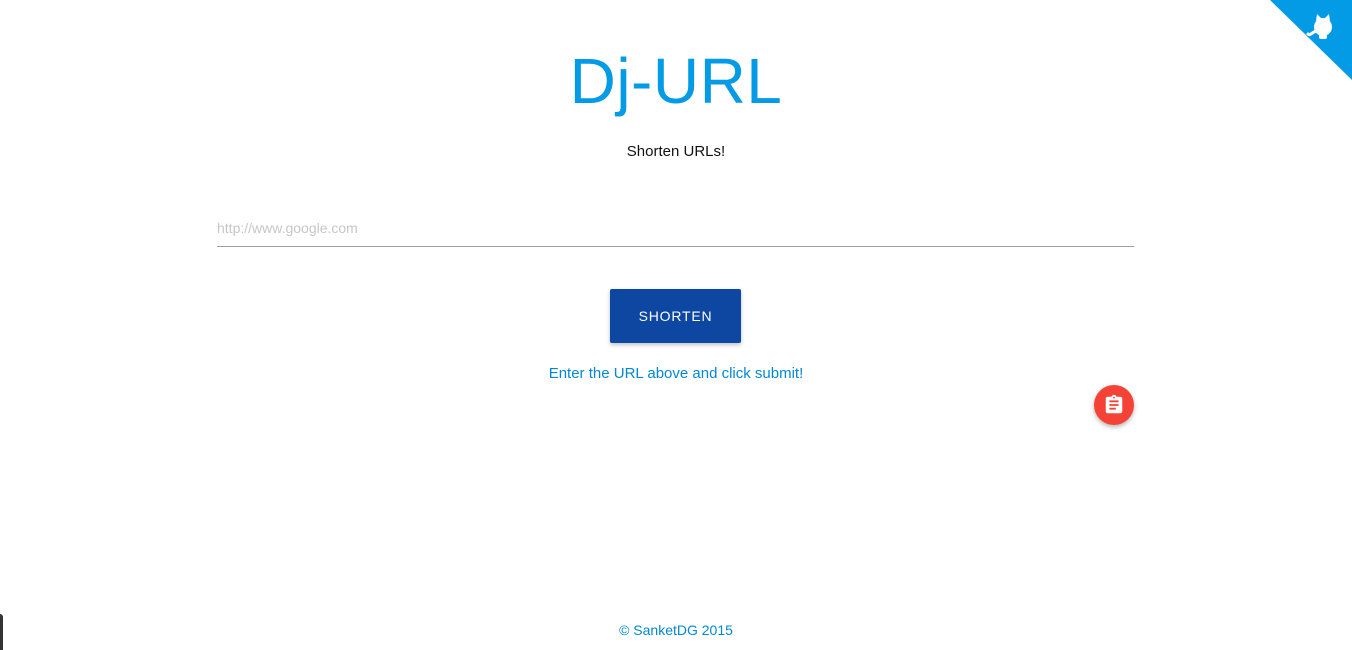 This screenshot has height=650, width=1352. What do you see at coordinates (676, 151) in the screenshot?
I see `tagline: Shorten URLs!` at bounding box center [676, 151].